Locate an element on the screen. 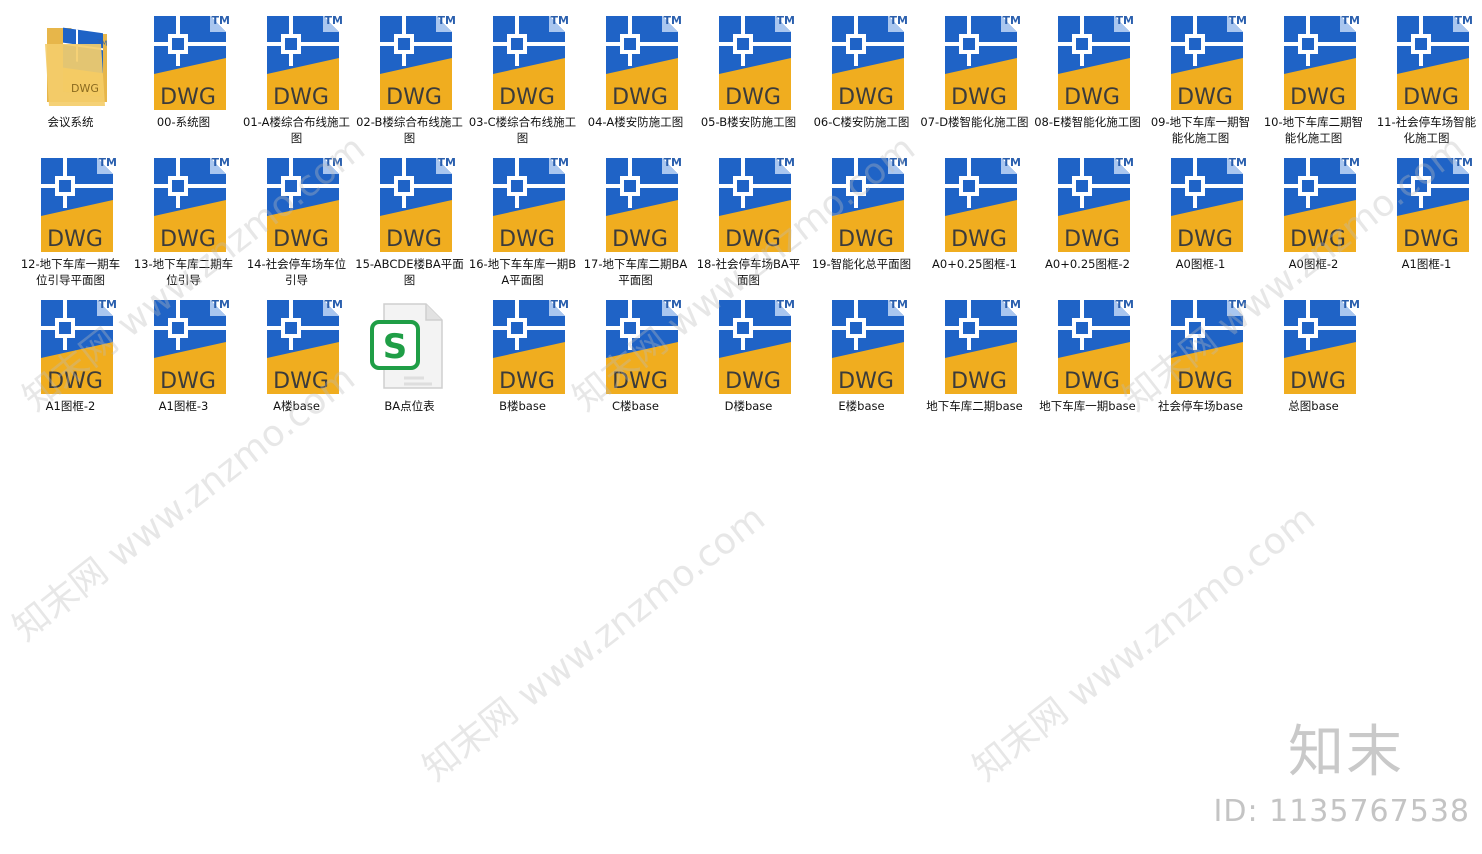 The height and width of the screenshot is (854, 1482). file-item: DWG TM 00-系统图 is located at coordinates (183, 84).